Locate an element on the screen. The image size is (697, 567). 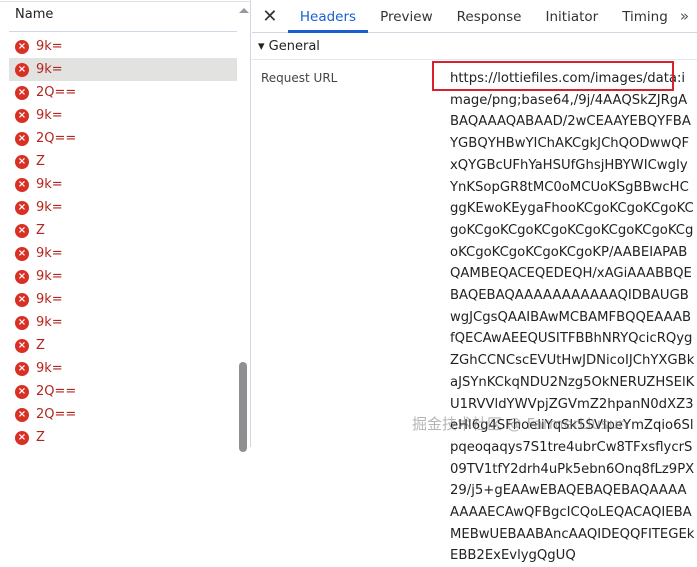
tab-preview: Preview is located at coordinates (406, 16).